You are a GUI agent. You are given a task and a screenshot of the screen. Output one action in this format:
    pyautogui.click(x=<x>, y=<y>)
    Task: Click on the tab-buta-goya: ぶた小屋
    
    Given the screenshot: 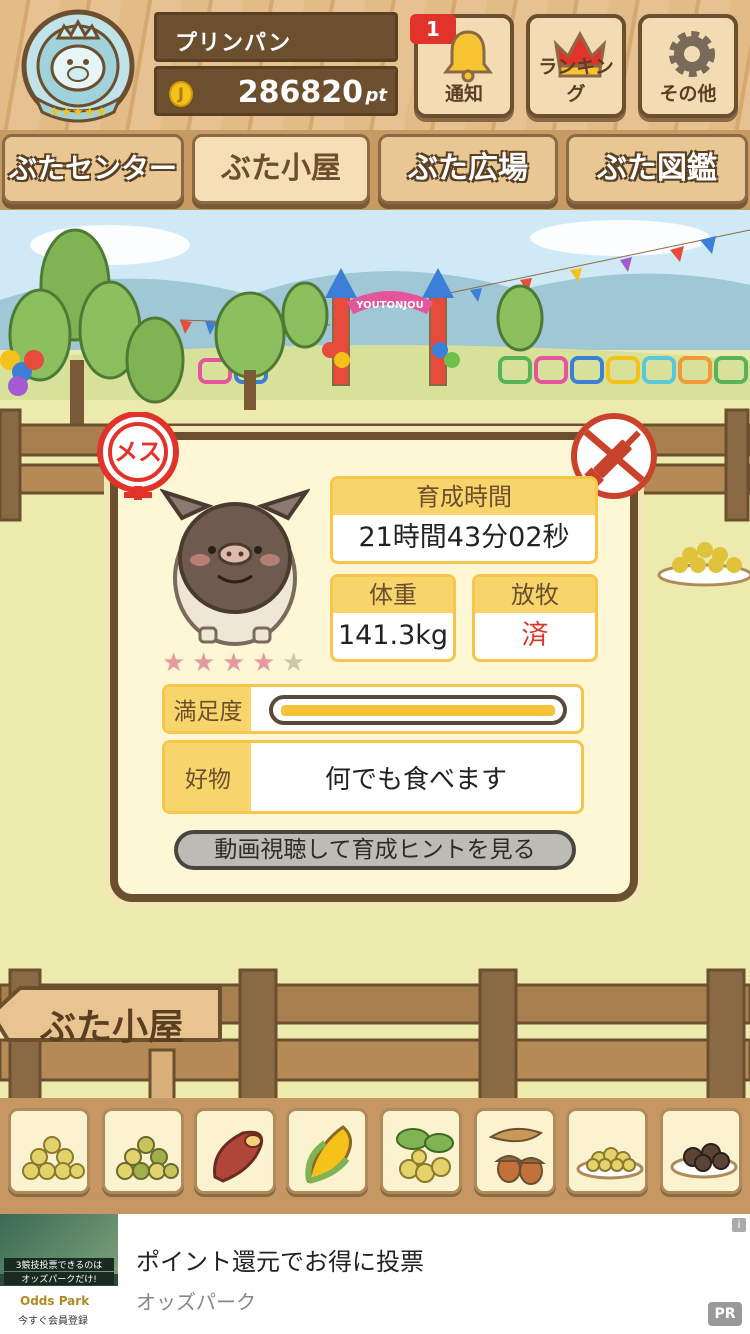 What is the action you would take?
    pyautogui.click(x=281, y=169)
    